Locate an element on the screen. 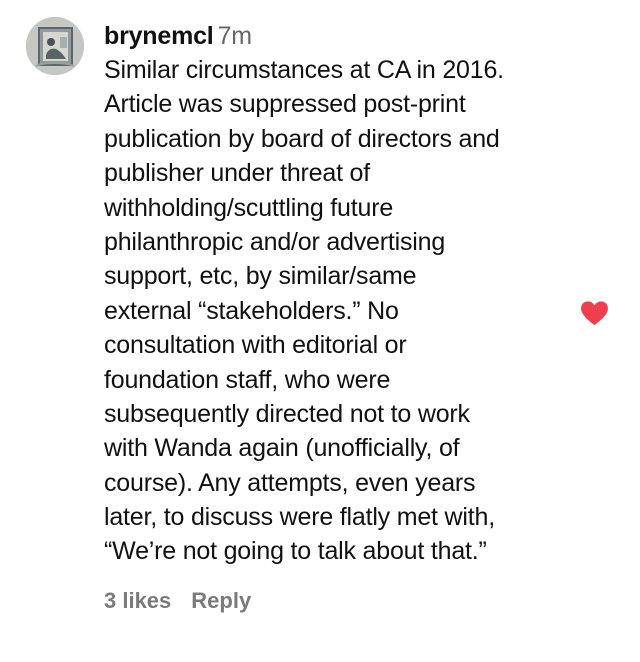  comment-text-line: withholding/scuttling future is located at coordinates (249, 207).